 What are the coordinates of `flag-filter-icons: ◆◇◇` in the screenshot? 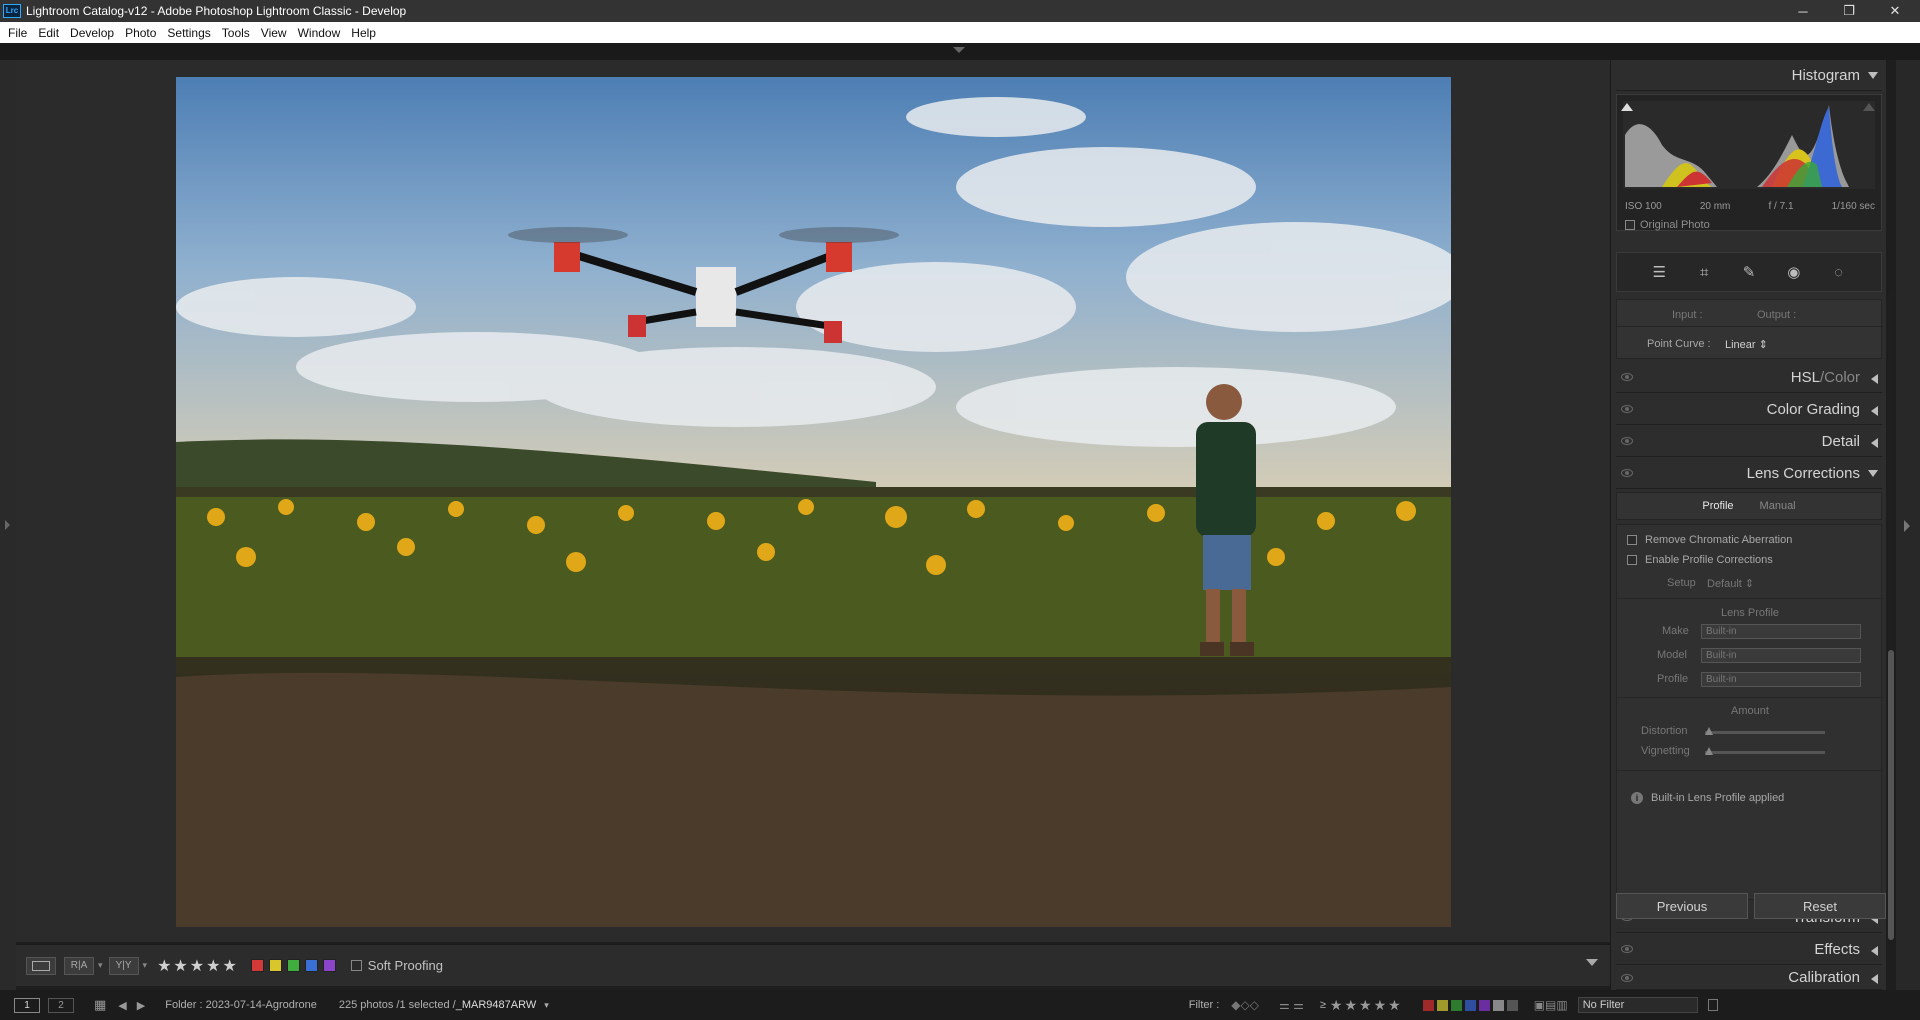 It's located at (1245, 1005).